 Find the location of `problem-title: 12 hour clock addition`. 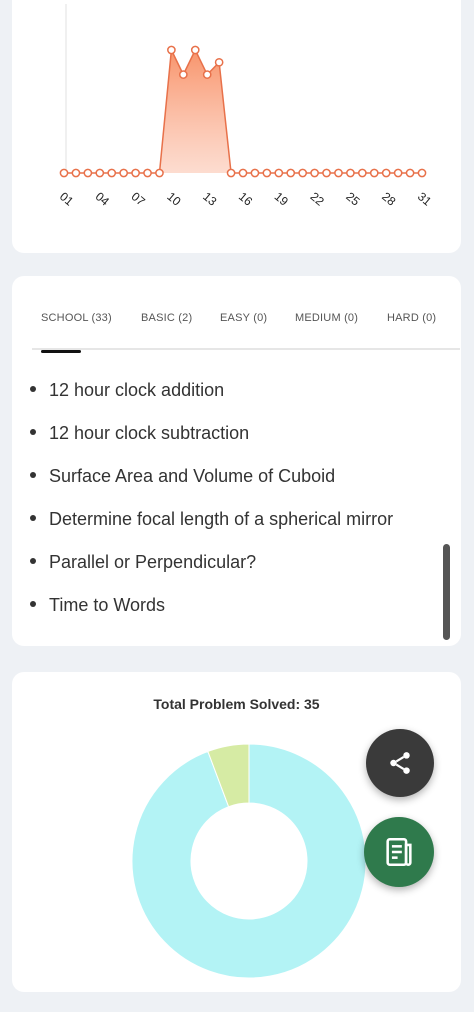

problem-title: 12 hour clock addition is located at coordinates (137, 390).